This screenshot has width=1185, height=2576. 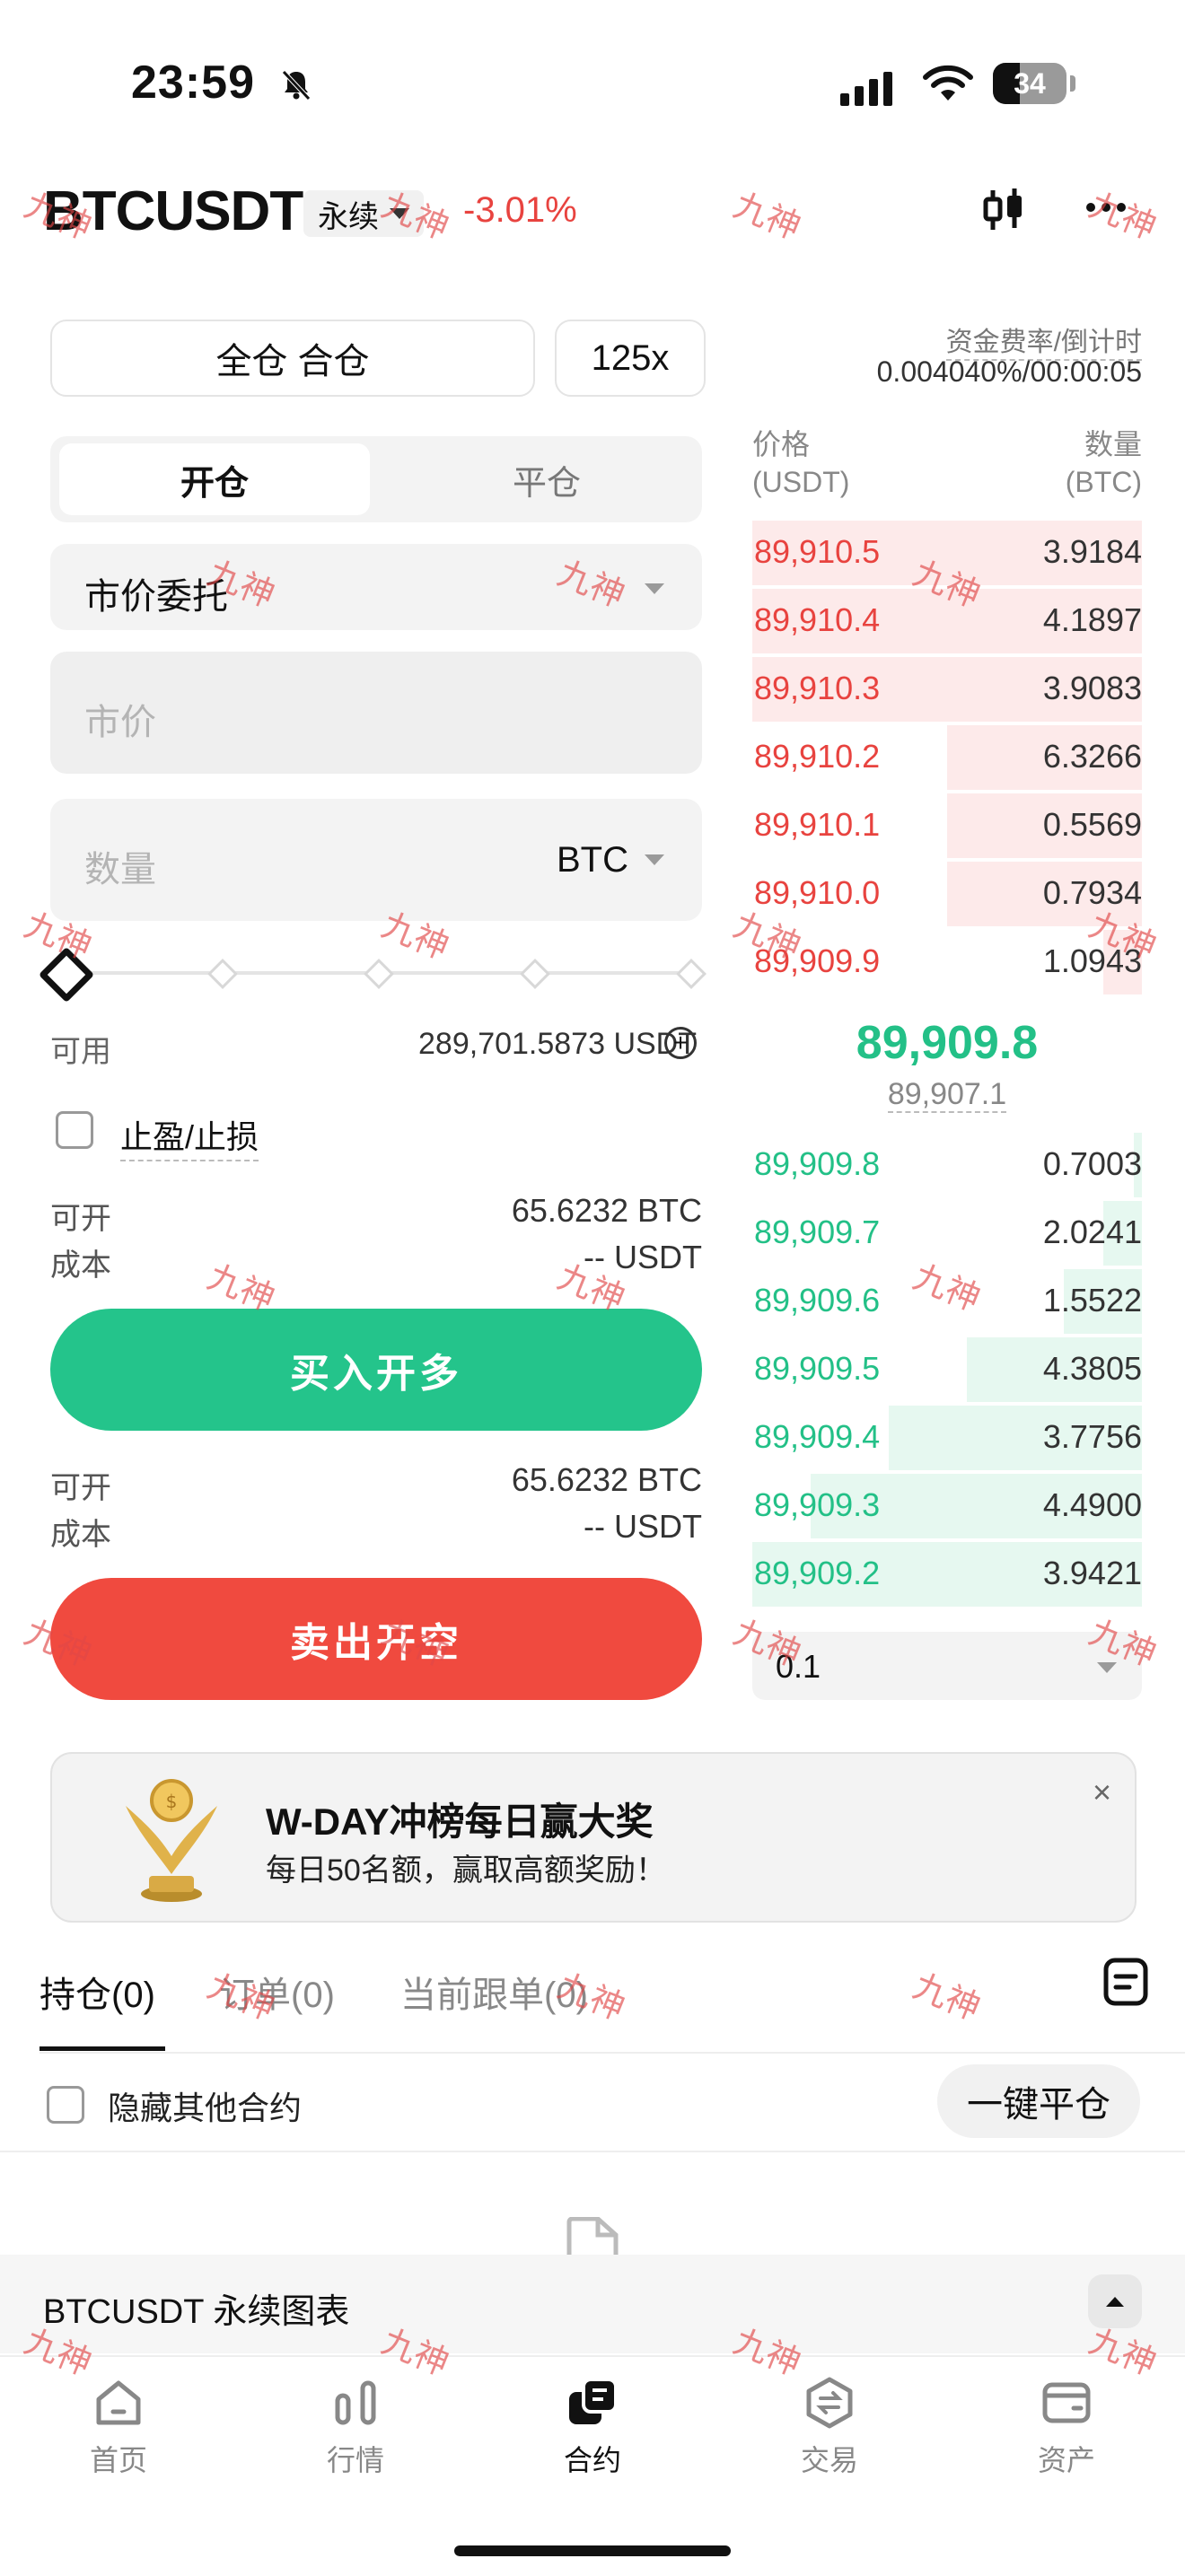 I want to click on ask-price: 89,910.2, so click(x=817, y=756).